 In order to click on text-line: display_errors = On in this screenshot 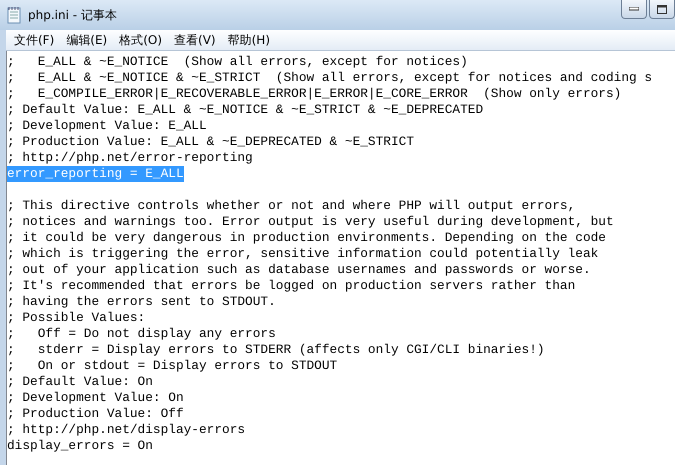, I will do `click(80, 446)`.